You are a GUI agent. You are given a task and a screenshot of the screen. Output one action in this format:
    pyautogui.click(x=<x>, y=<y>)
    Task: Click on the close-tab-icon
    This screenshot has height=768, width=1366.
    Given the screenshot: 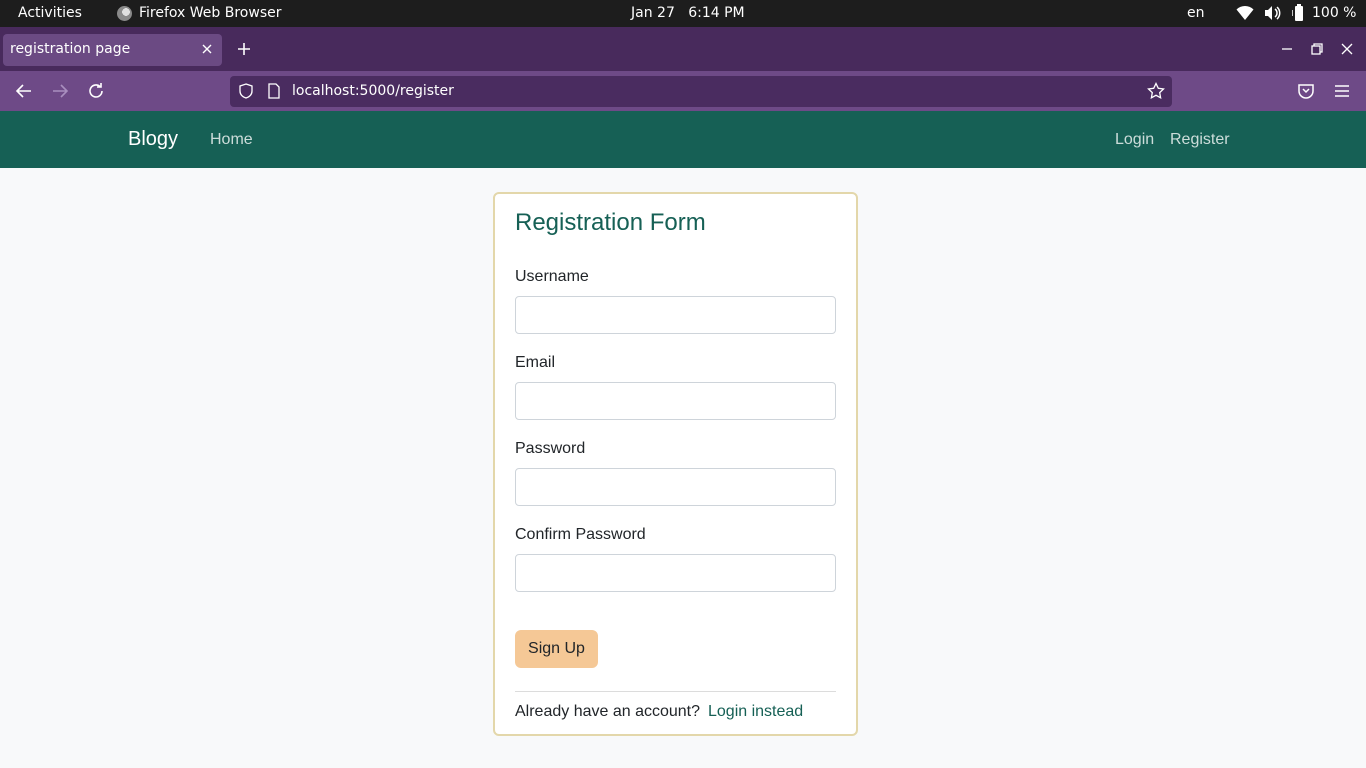 What is the action you would take?
    pyautogui.click(x=207, y=49)
    